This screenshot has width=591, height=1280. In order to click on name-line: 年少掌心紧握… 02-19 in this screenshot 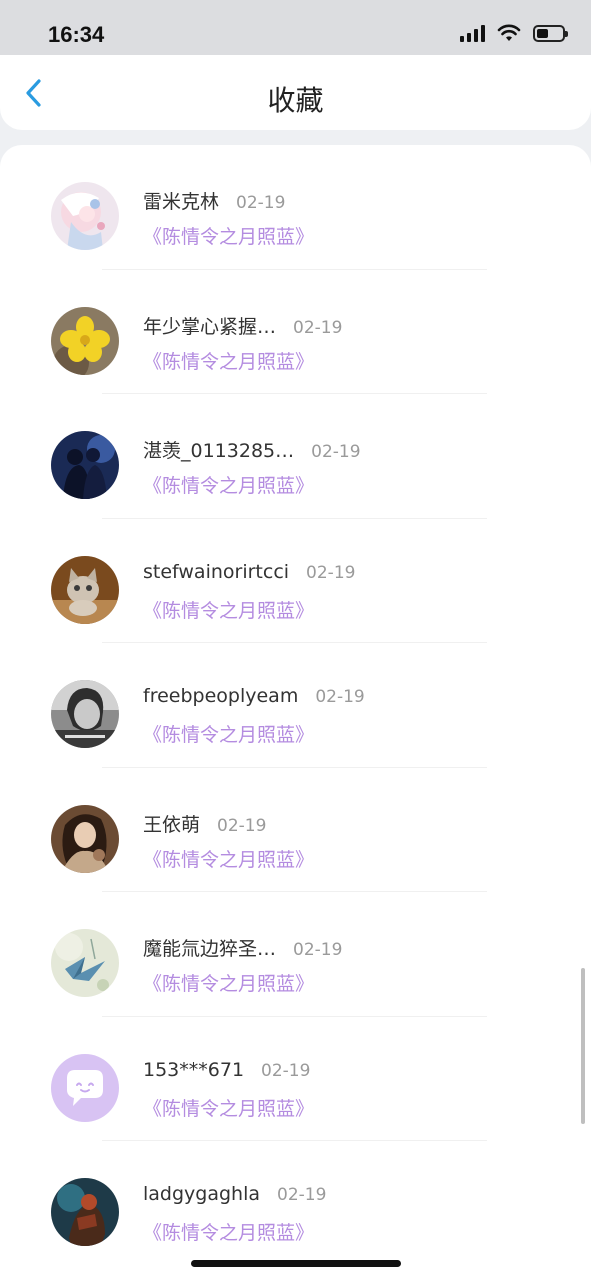, I will do `click(242, 325)`.